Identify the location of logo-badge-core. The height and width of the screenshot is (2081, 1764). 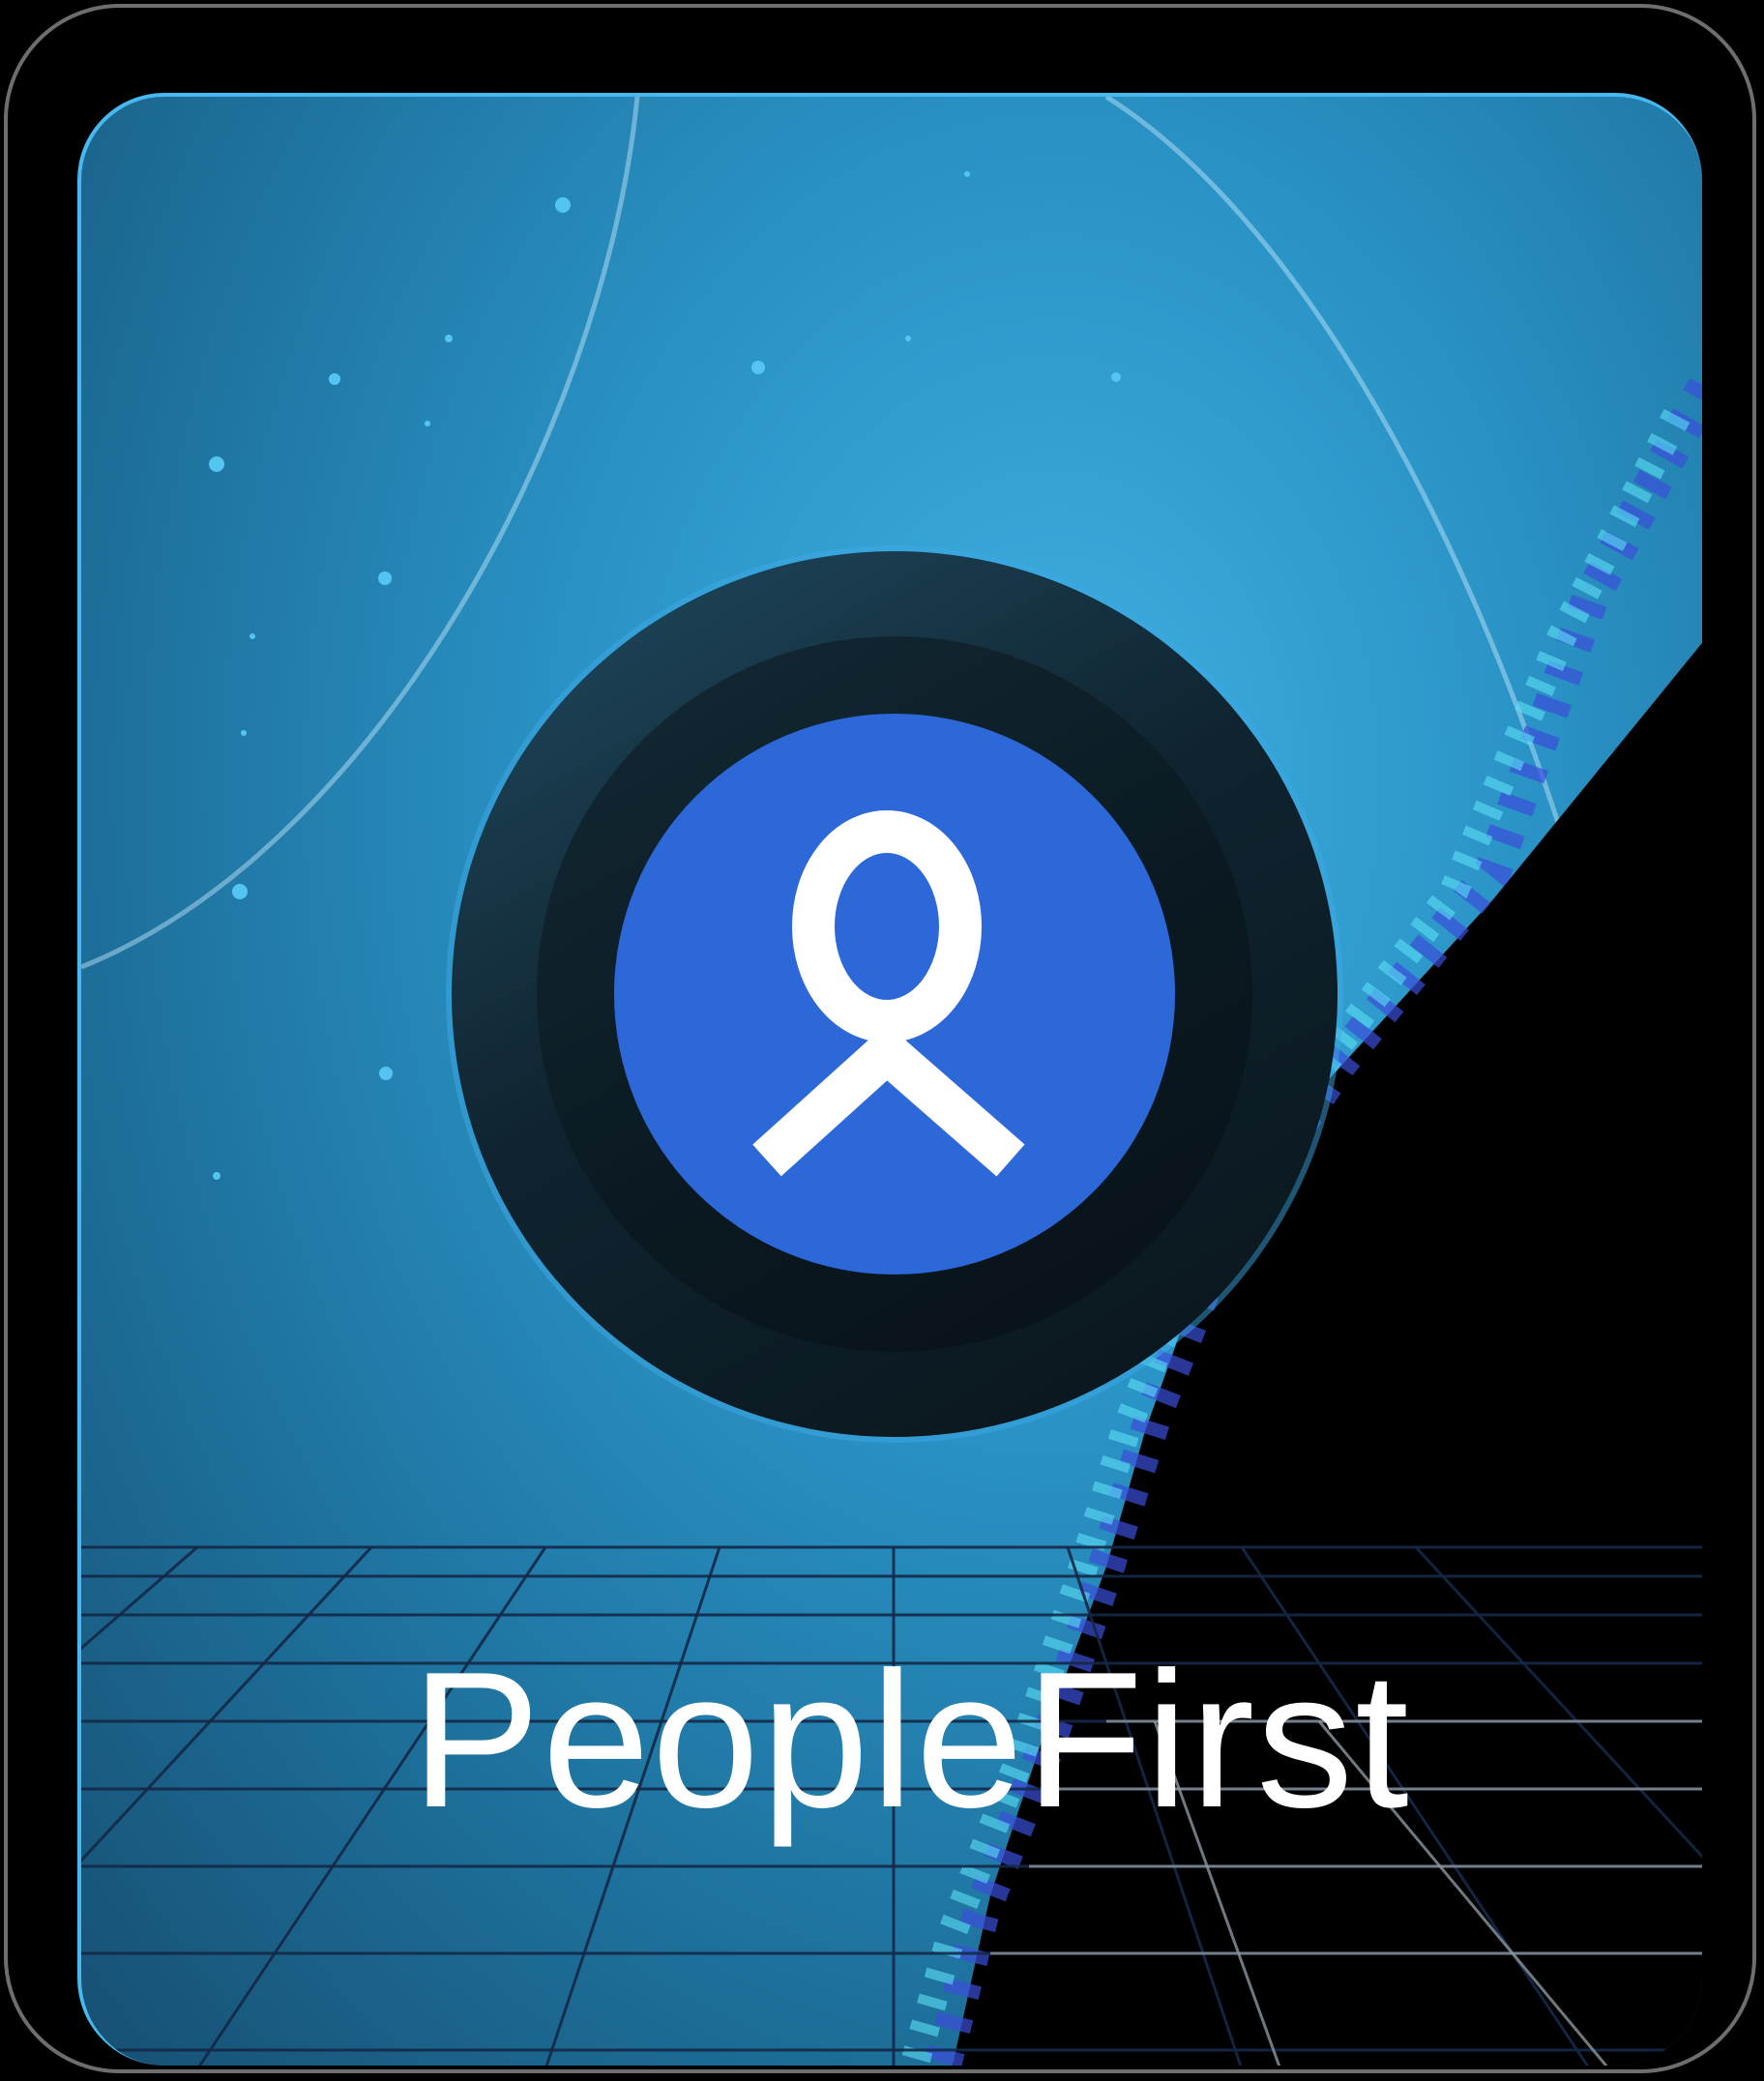
(894, 994).